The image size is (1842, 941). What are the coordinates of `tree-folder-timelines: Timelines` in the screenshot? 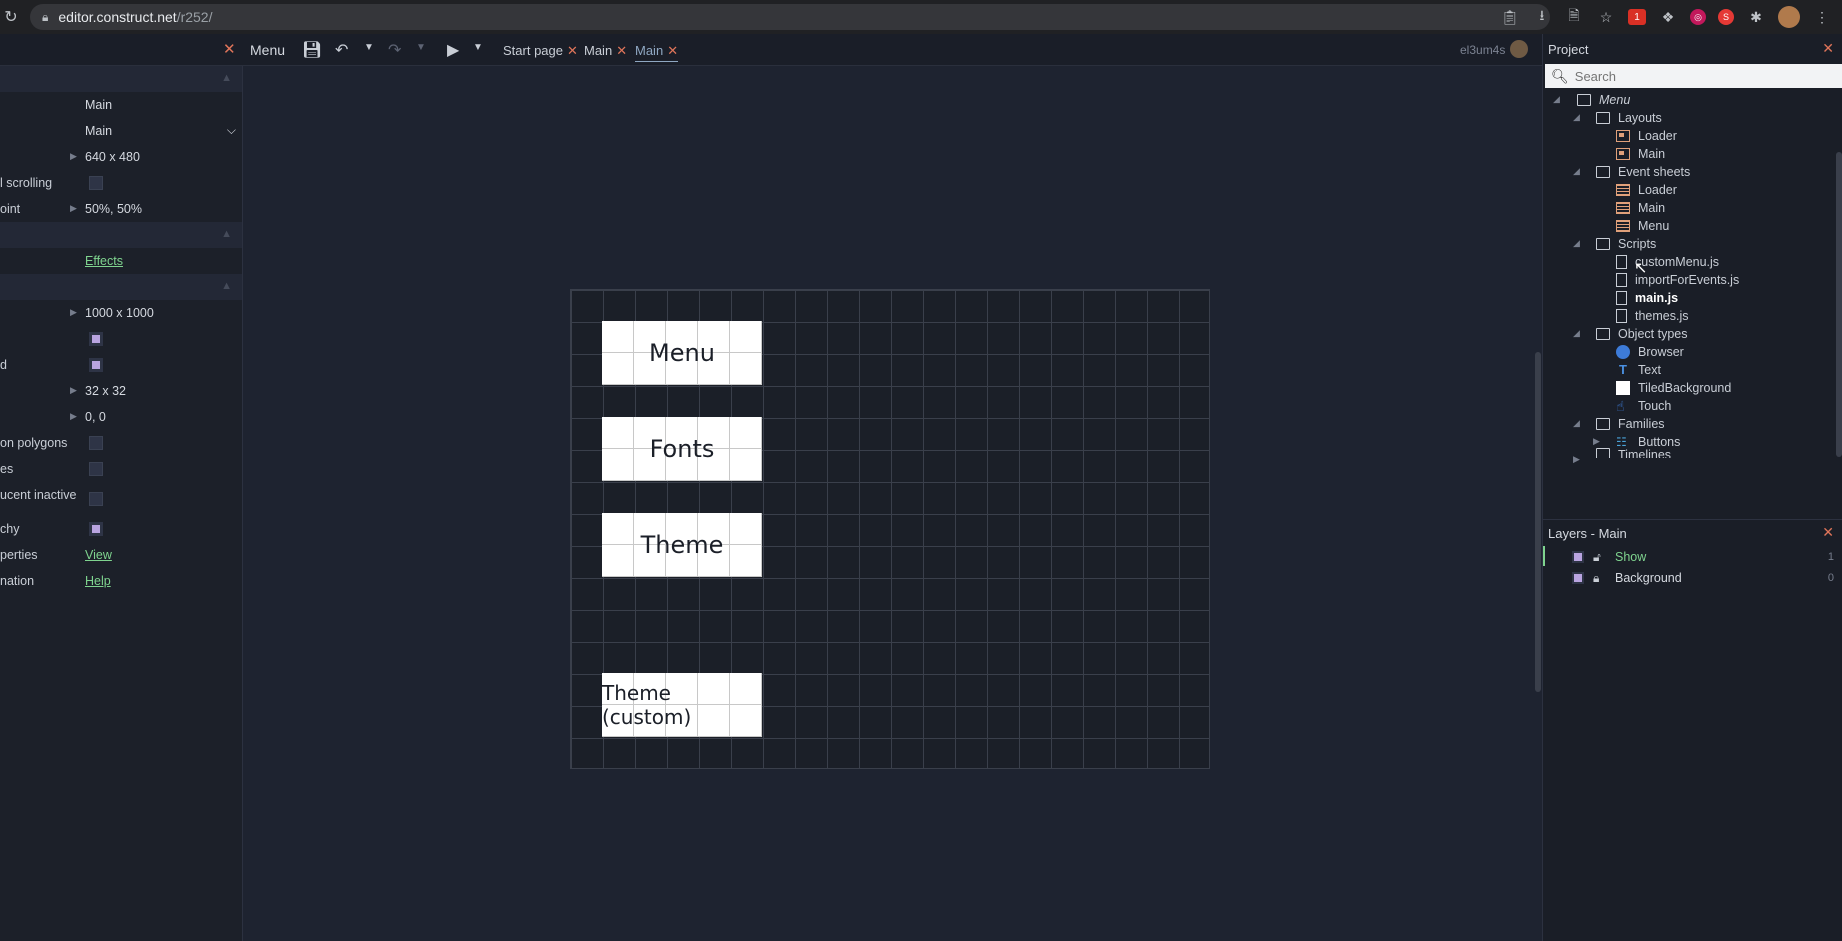 It's located at (1633, 453).